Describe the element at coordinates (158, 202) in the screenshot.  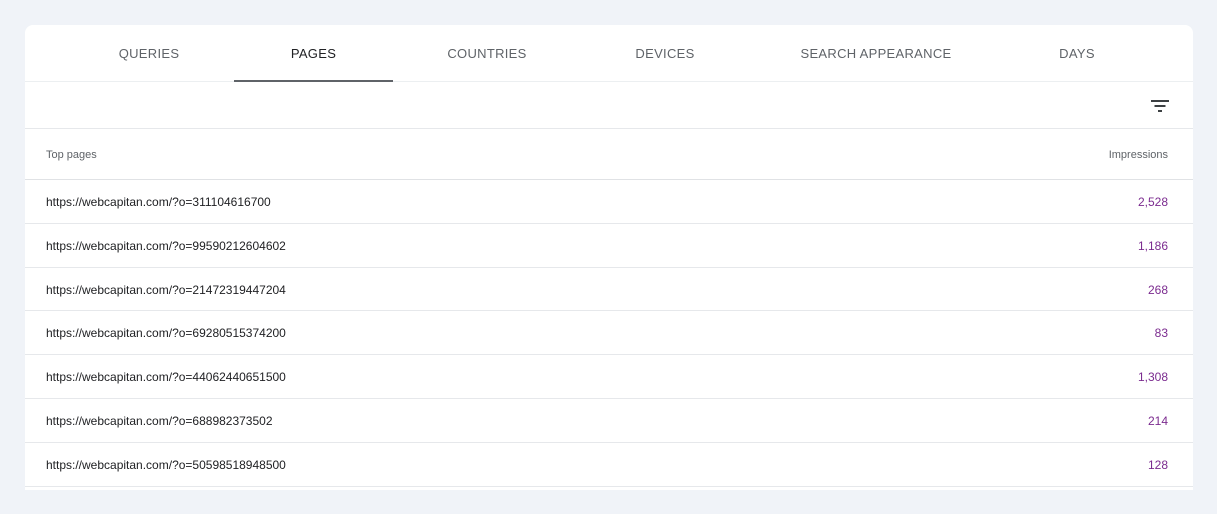
I see `page-url: https://webcapitan.com/?o=311104616700` at that location.